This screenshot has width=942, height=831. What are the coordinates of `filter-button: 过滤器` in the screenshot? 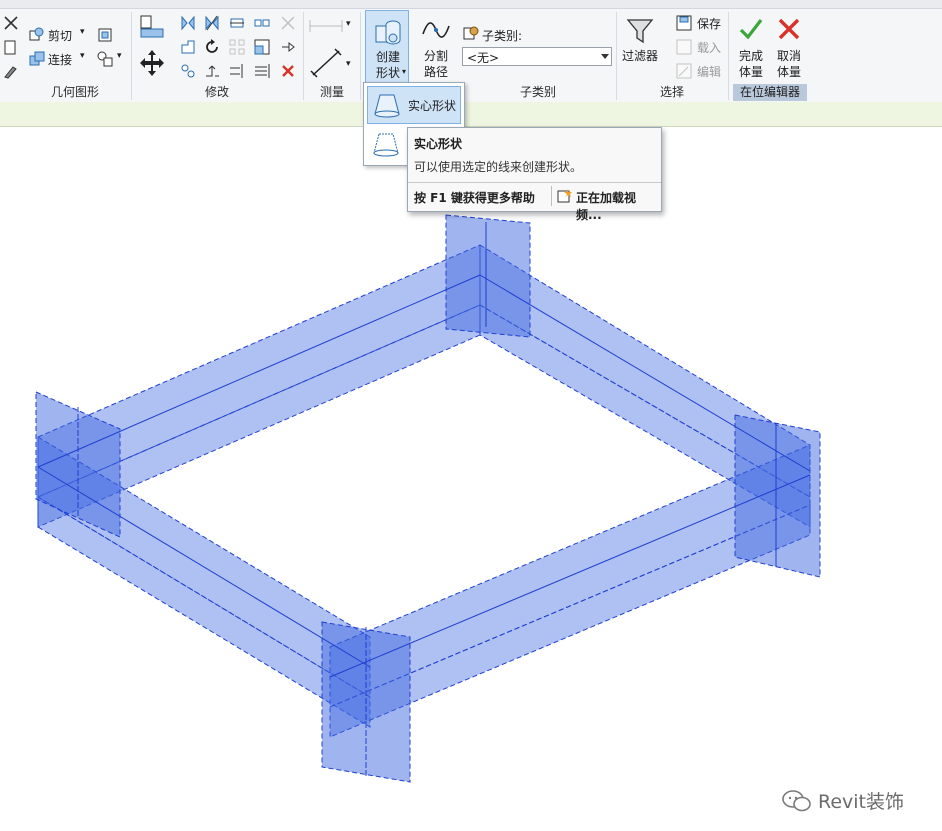 It's located at (640, 49).